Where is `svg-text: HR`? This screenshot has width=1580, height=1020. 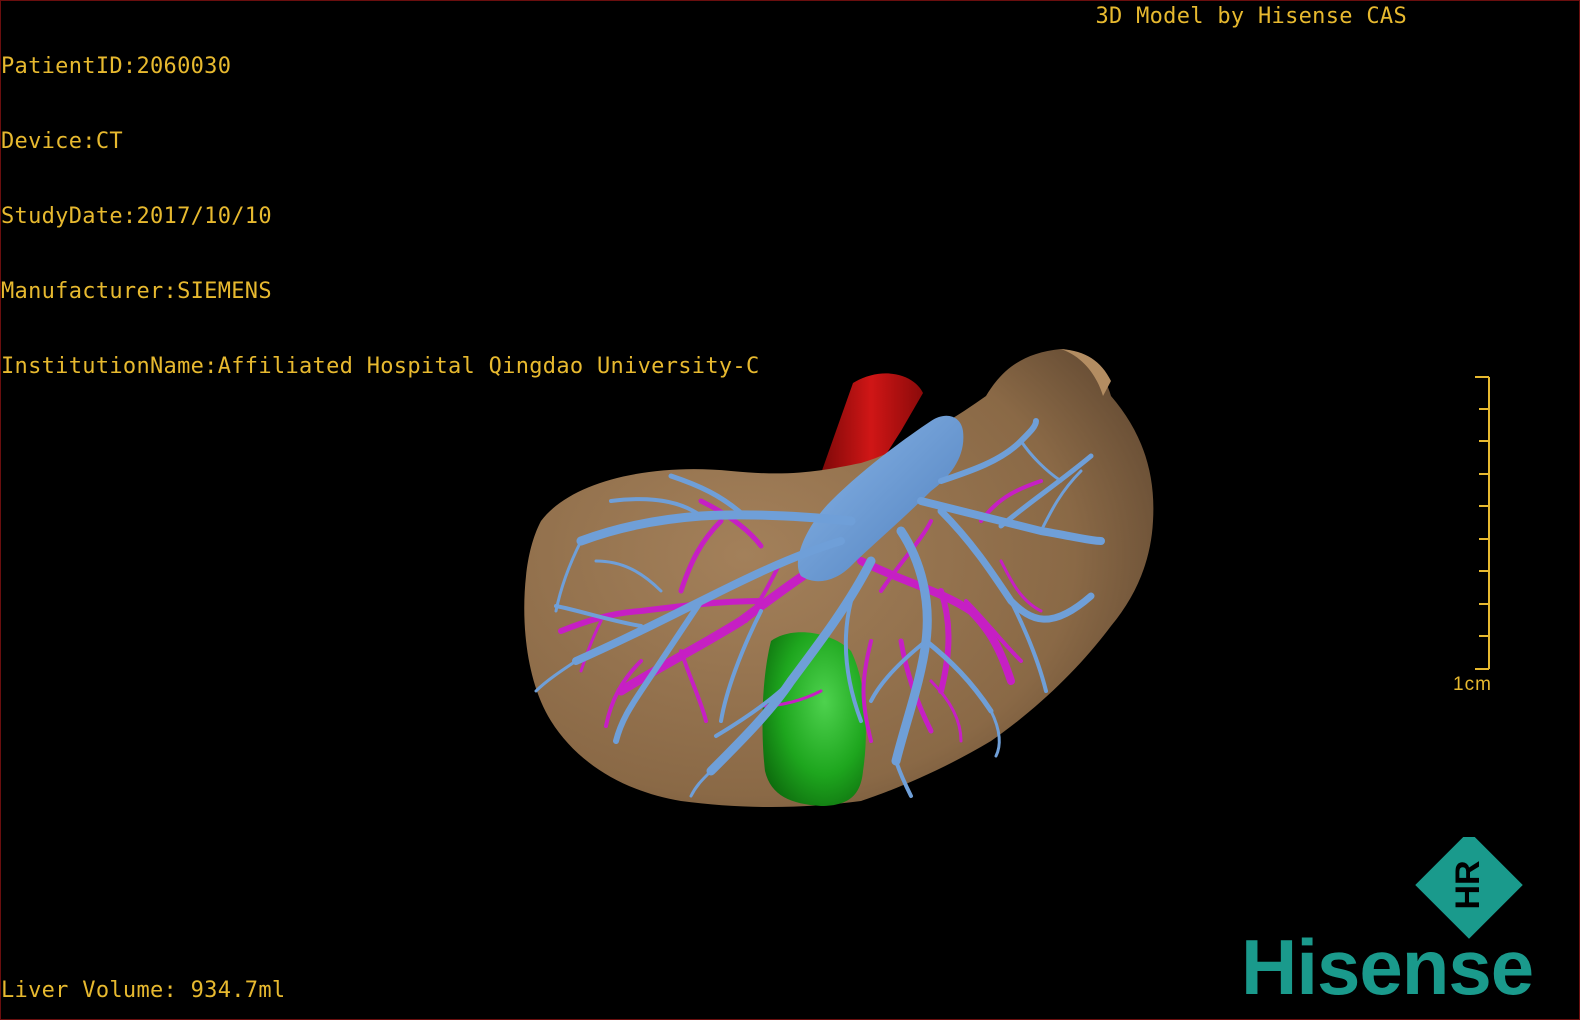
svg-text: HR is located at coordinates (1468, 884).